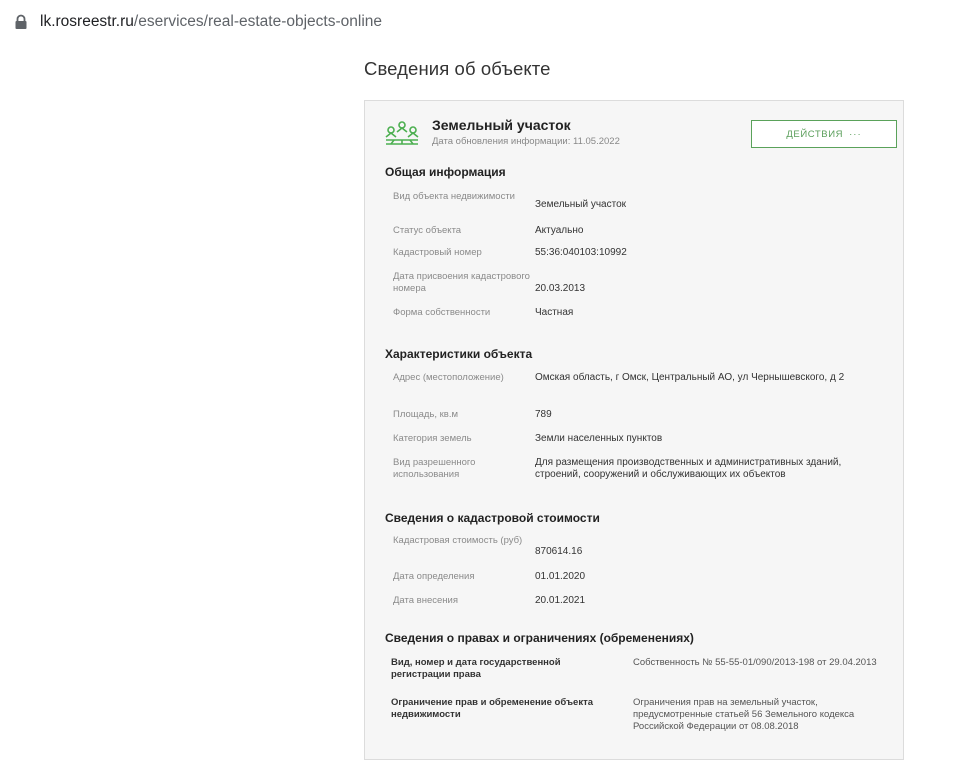 Image resolution: width=967 pixels, height=760 pixels. I want to click on row-value: 55:36:040103:10992, so click(581, 252).